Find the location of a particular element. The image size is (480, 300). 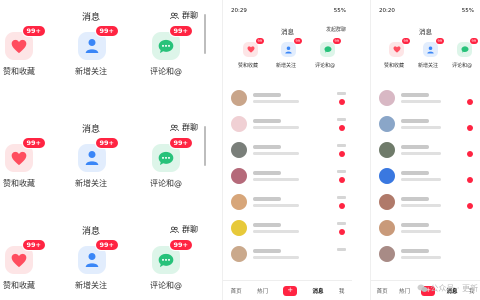

status-time: 20:20 is located at coordinates (387, 11).